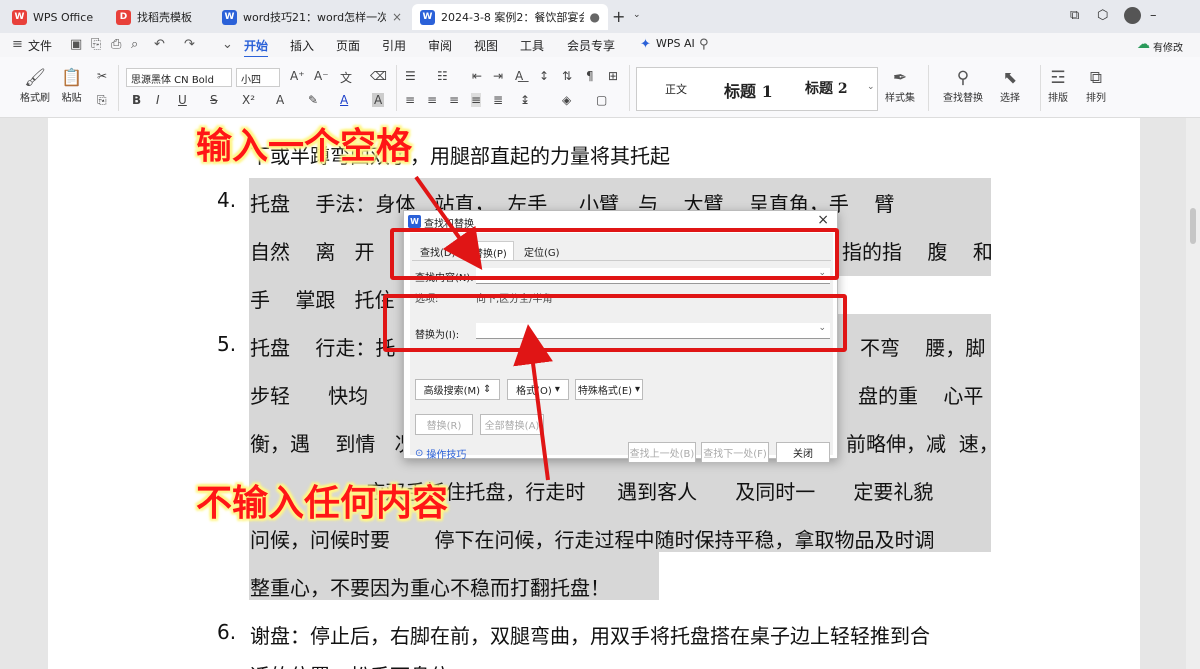 The image size is (1200, 669). Describe the element at coordinates (1193, 226) in the screenshot. I see `scrollbar-thumb` at that location.